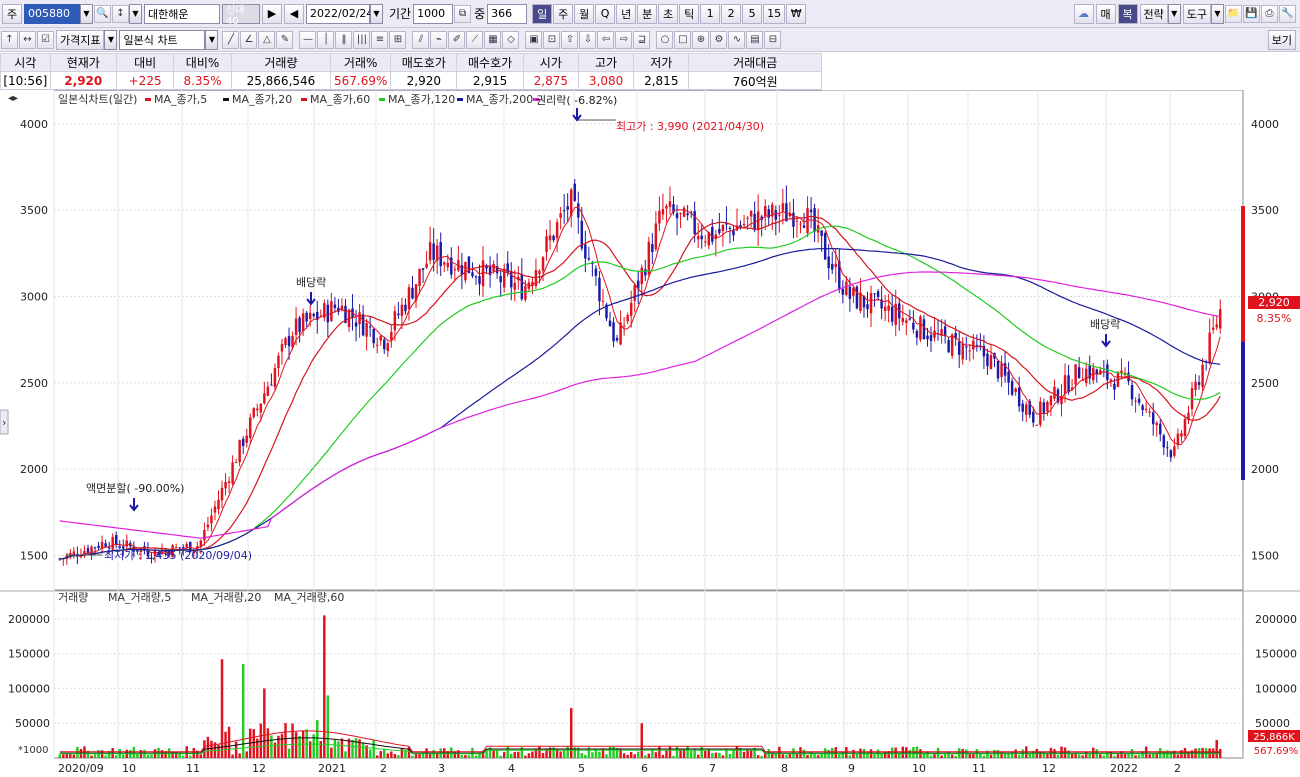 The image size is (1300, 777). What do you see at coordinates (1217, 13) in the screenshot?
I see `tools-dropdown-icon: ▼` at bounding box center [1217, 13].